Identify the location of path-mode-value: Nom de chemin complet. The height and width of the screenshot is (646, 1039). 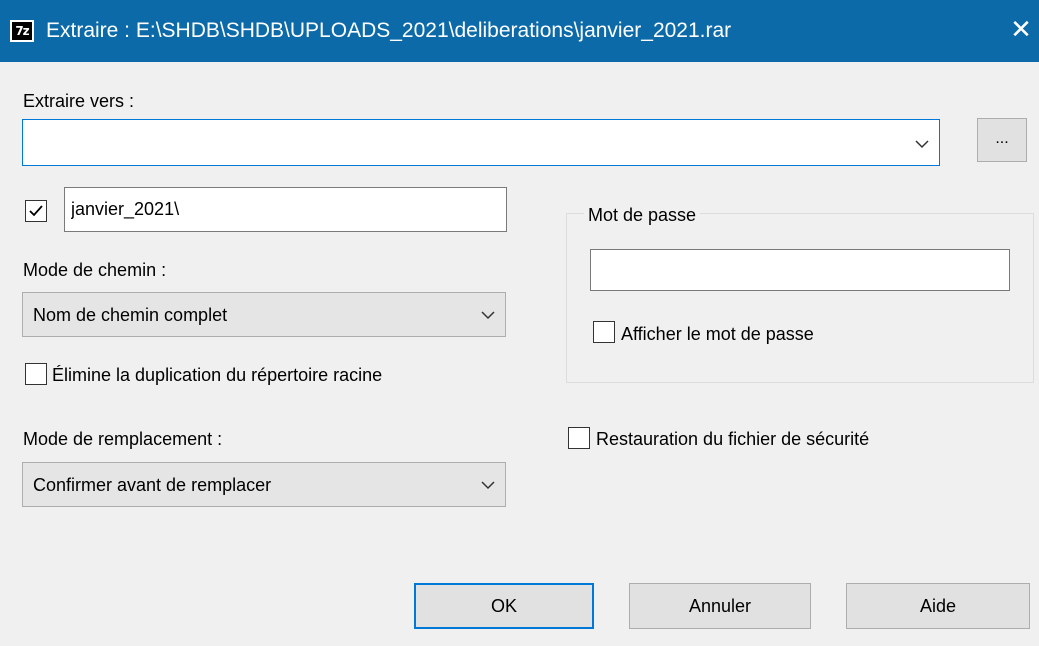
(130, 315).